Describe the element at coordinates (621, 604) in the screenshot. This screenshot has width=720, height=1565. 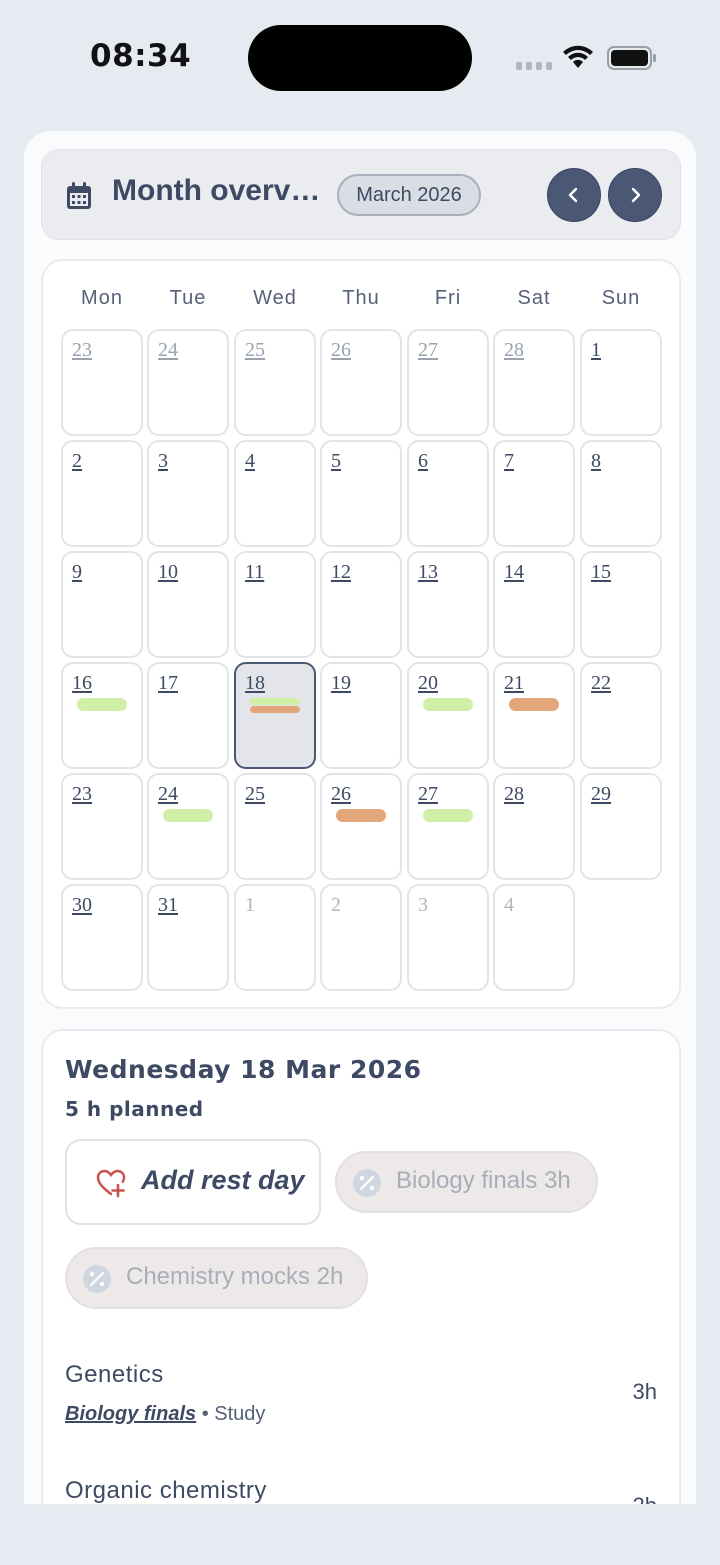
I see `day-cell: 15` at that location.